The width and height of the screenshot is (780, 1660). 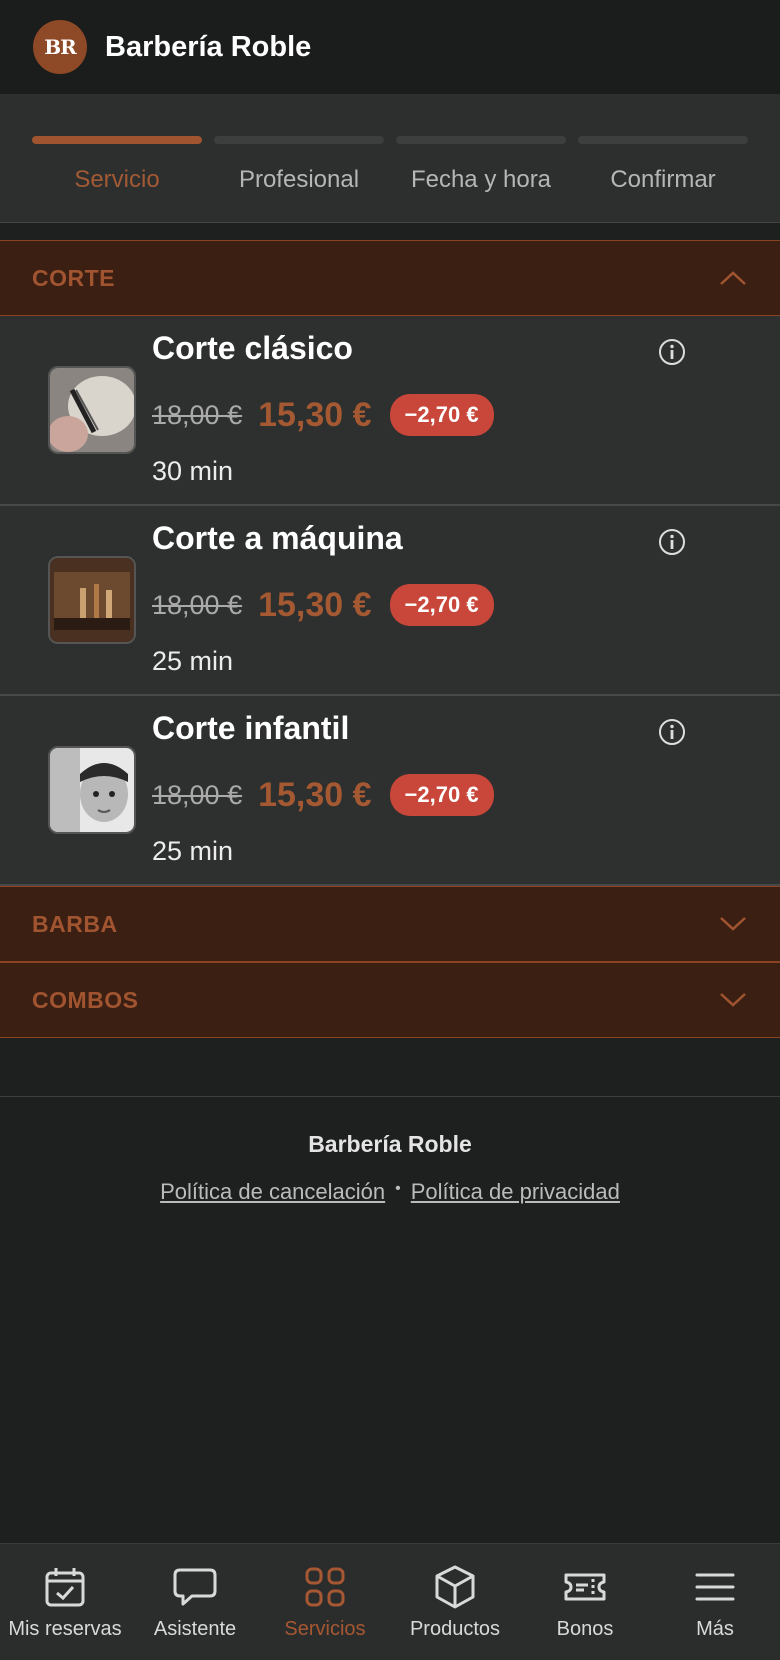 What do you see at coordinates (73, 277) in the screenshot?
I see `section-title: CORTE` at bounding box center [73, 277].